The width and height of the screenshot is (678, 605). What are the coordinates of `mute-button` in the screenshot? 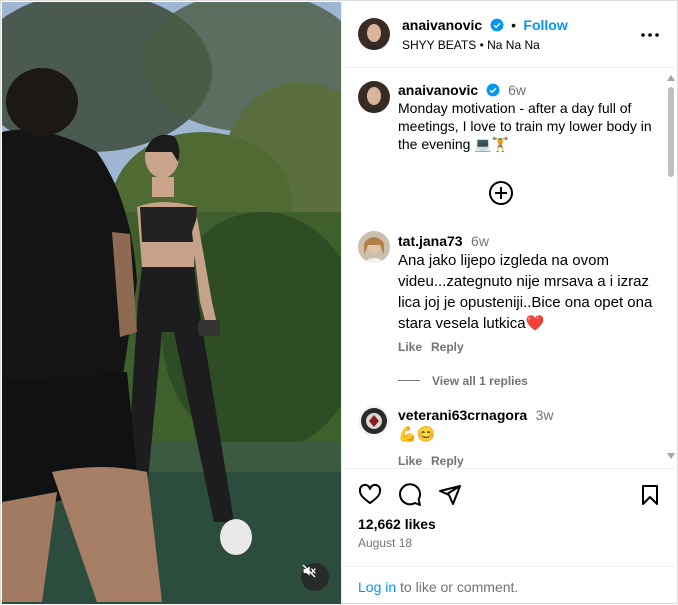 It's located at (315, 577).